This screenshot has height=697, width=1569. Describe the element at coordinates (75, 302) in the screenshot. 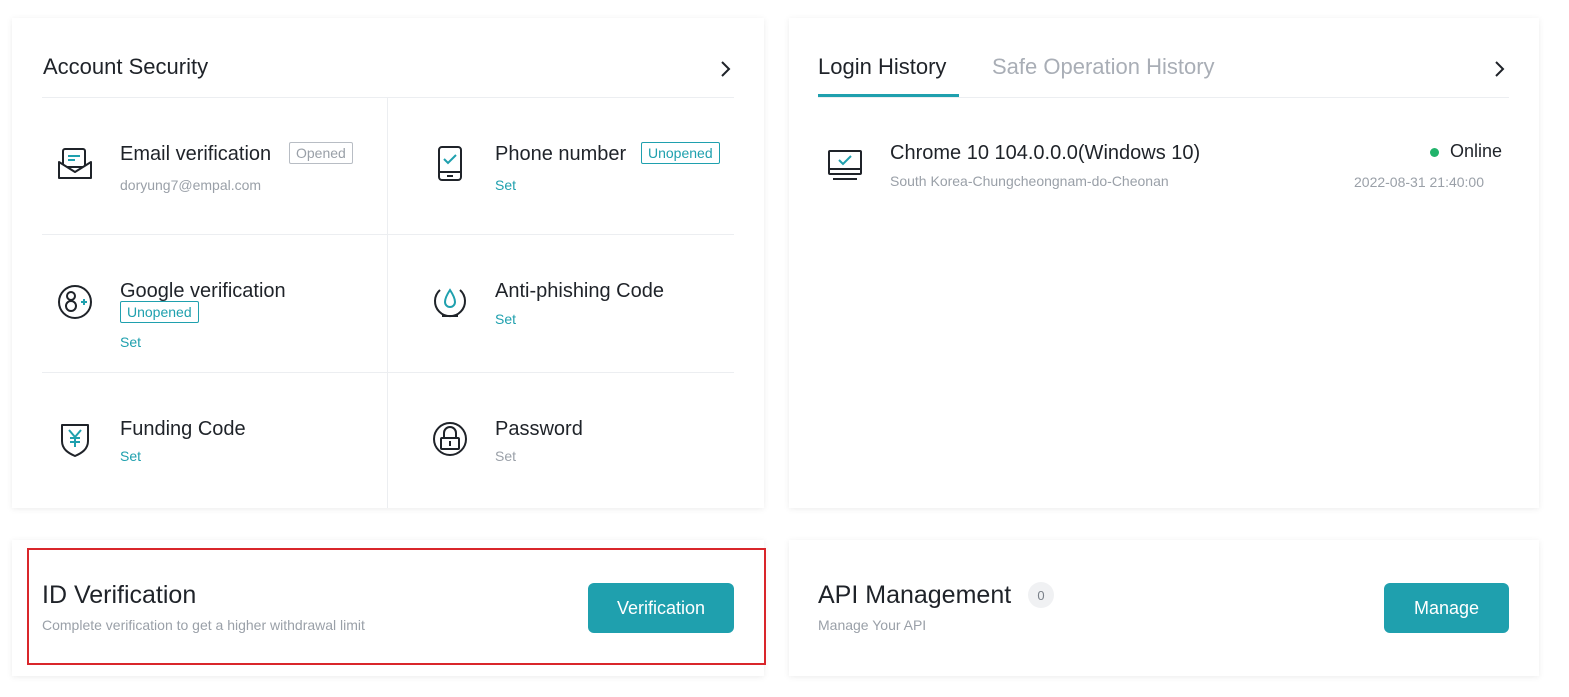

I see `google-icon` at that location.